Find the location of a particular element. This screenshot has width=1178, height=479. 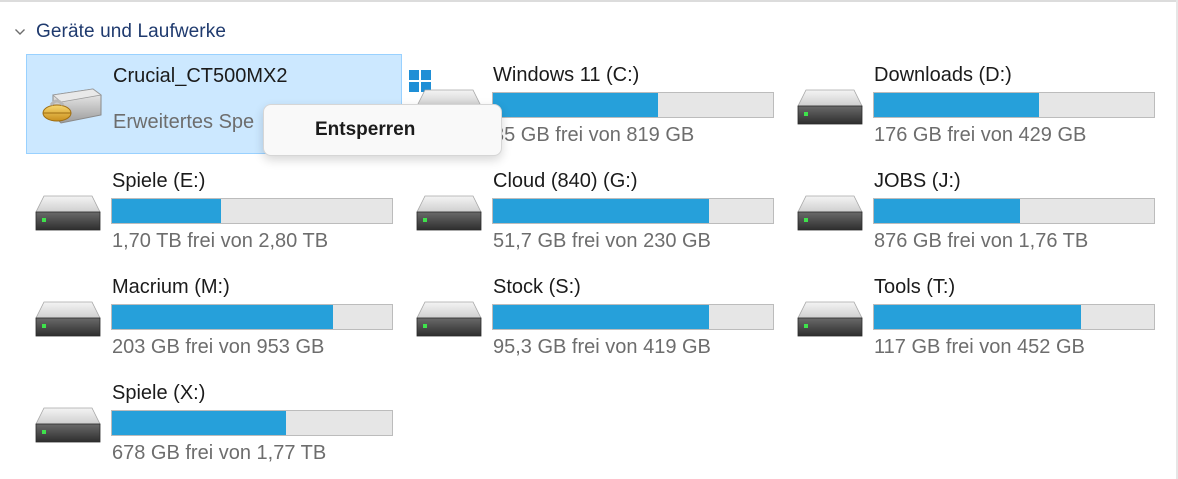

top-divider is located at coordinates (589, 1).